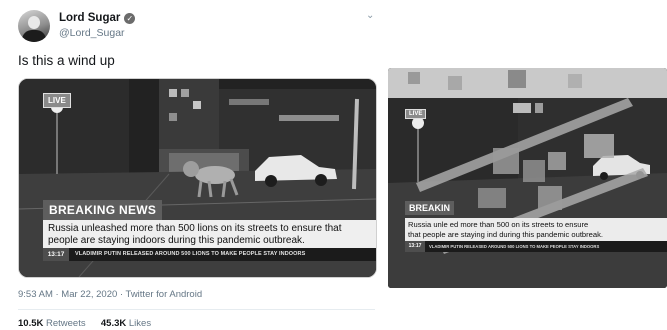 This screenshot has height=330, width=667. Describe the element at coordinates (415, 246) in the screenshot. I see `comparison-ticker-time: 13:17` at that location.